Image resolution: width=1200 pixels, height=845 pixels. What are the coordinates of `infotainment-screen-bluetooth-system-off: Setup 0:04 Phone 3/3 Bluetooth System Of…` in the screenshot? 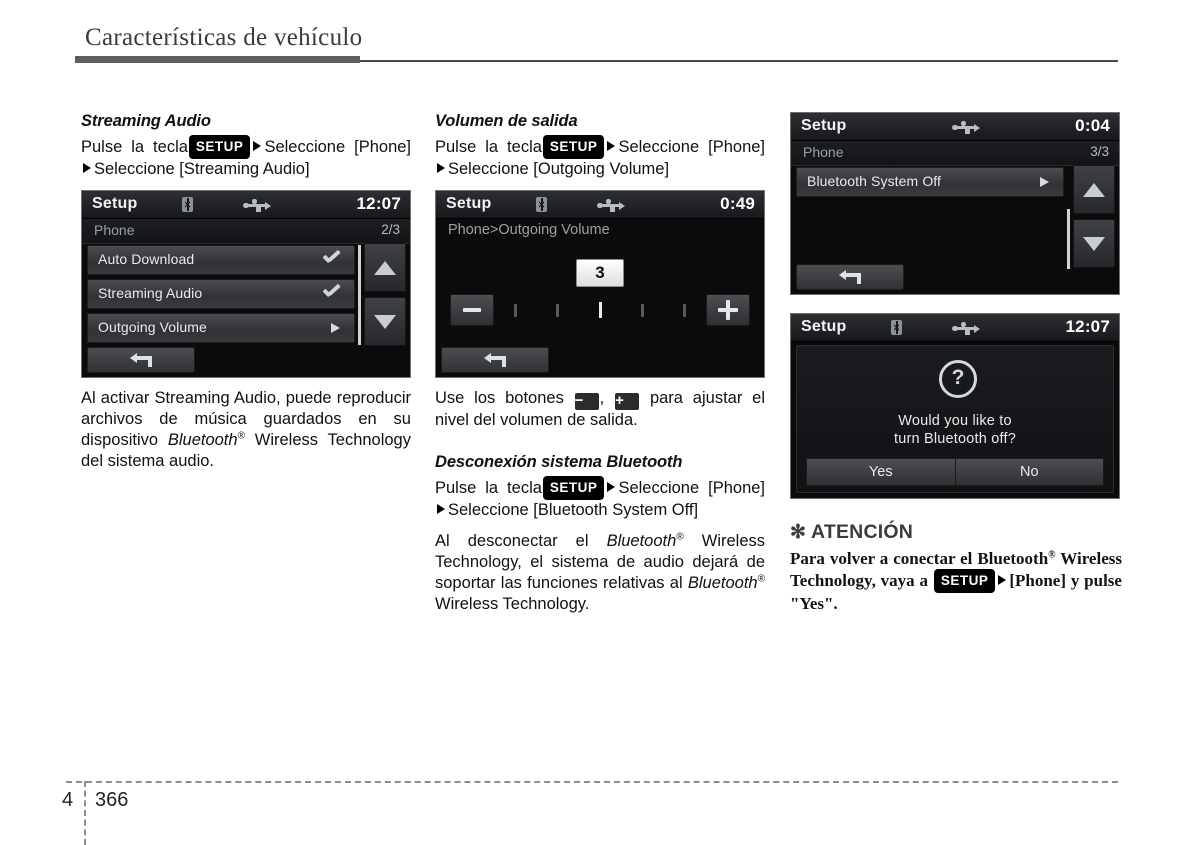 It's located at (955, 203).